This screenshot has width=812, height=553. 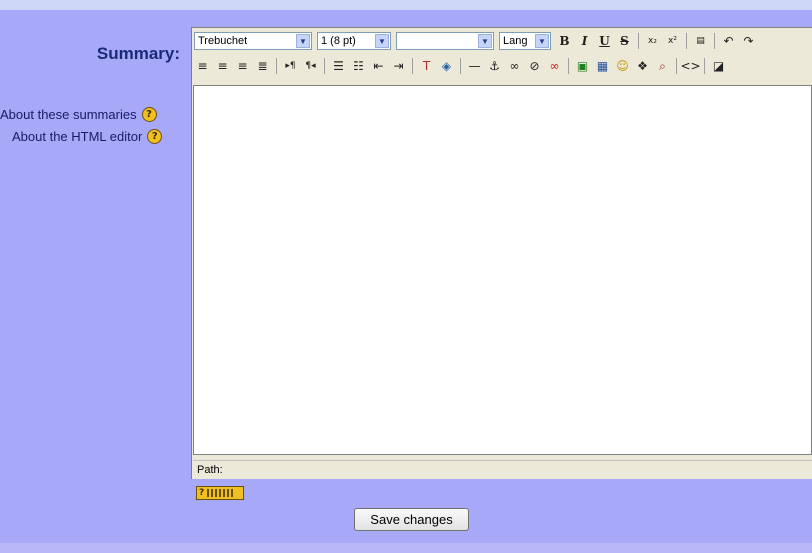 What do you see at coordinates (604, 41) in the screenshot?
I see `underline-icon: U` at bounding box center [604, 41].